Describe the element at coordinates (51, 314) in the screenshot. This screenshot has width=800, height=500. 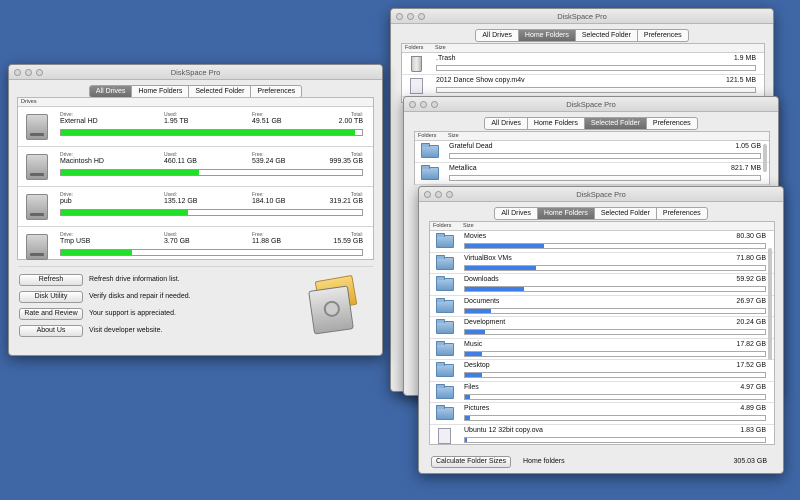
I see `rate-and-review-button: Rate and Review` at that location.